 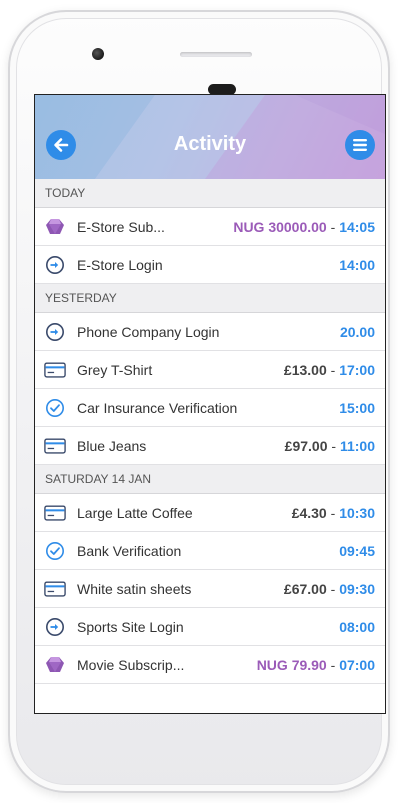 I want to click on activity-amount: £13.00, so click(x=305, y=369).